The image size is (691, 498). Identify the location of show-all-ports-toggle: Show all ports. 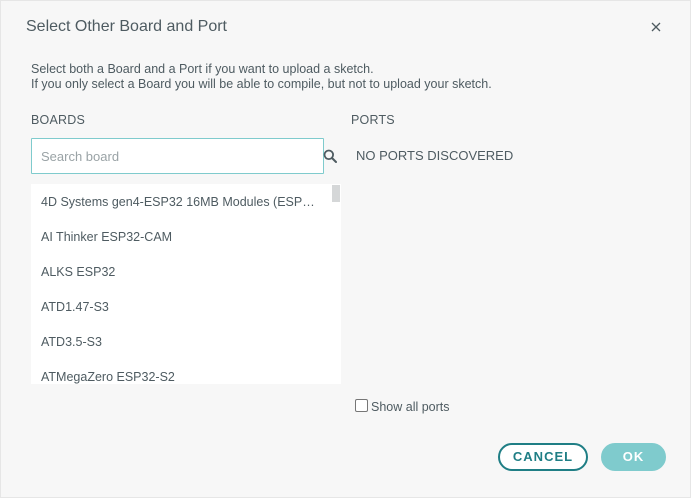
(402, 406).